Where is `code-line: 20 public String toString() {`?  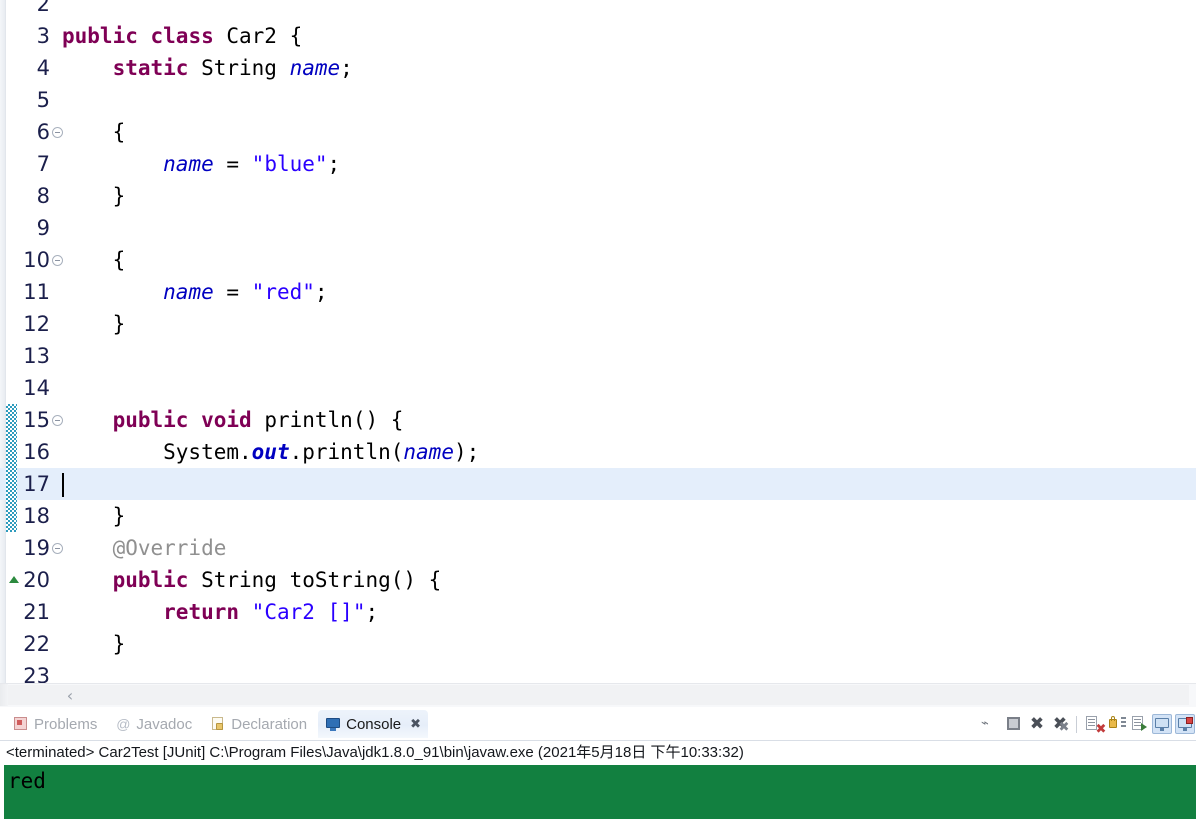
code-line: 20 public String toString() { is located at coordinates (598, 580).